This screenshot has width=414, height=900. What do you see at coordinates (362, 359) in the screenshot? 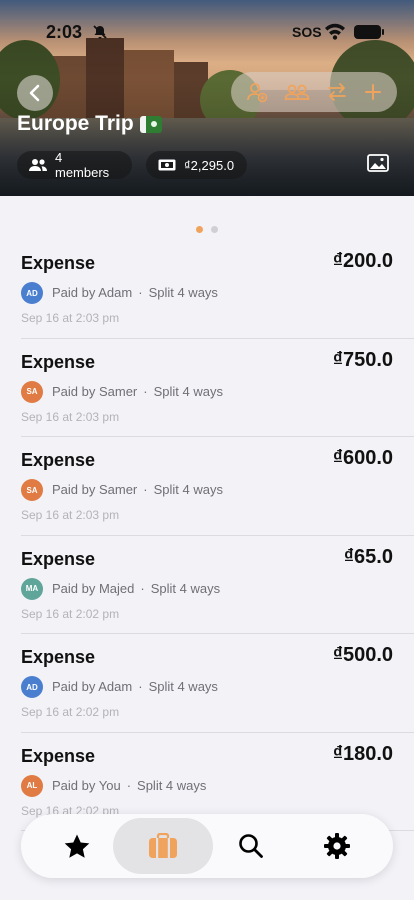
I see `expense-amount: ₫750.0` at bounding box center [362, 359].